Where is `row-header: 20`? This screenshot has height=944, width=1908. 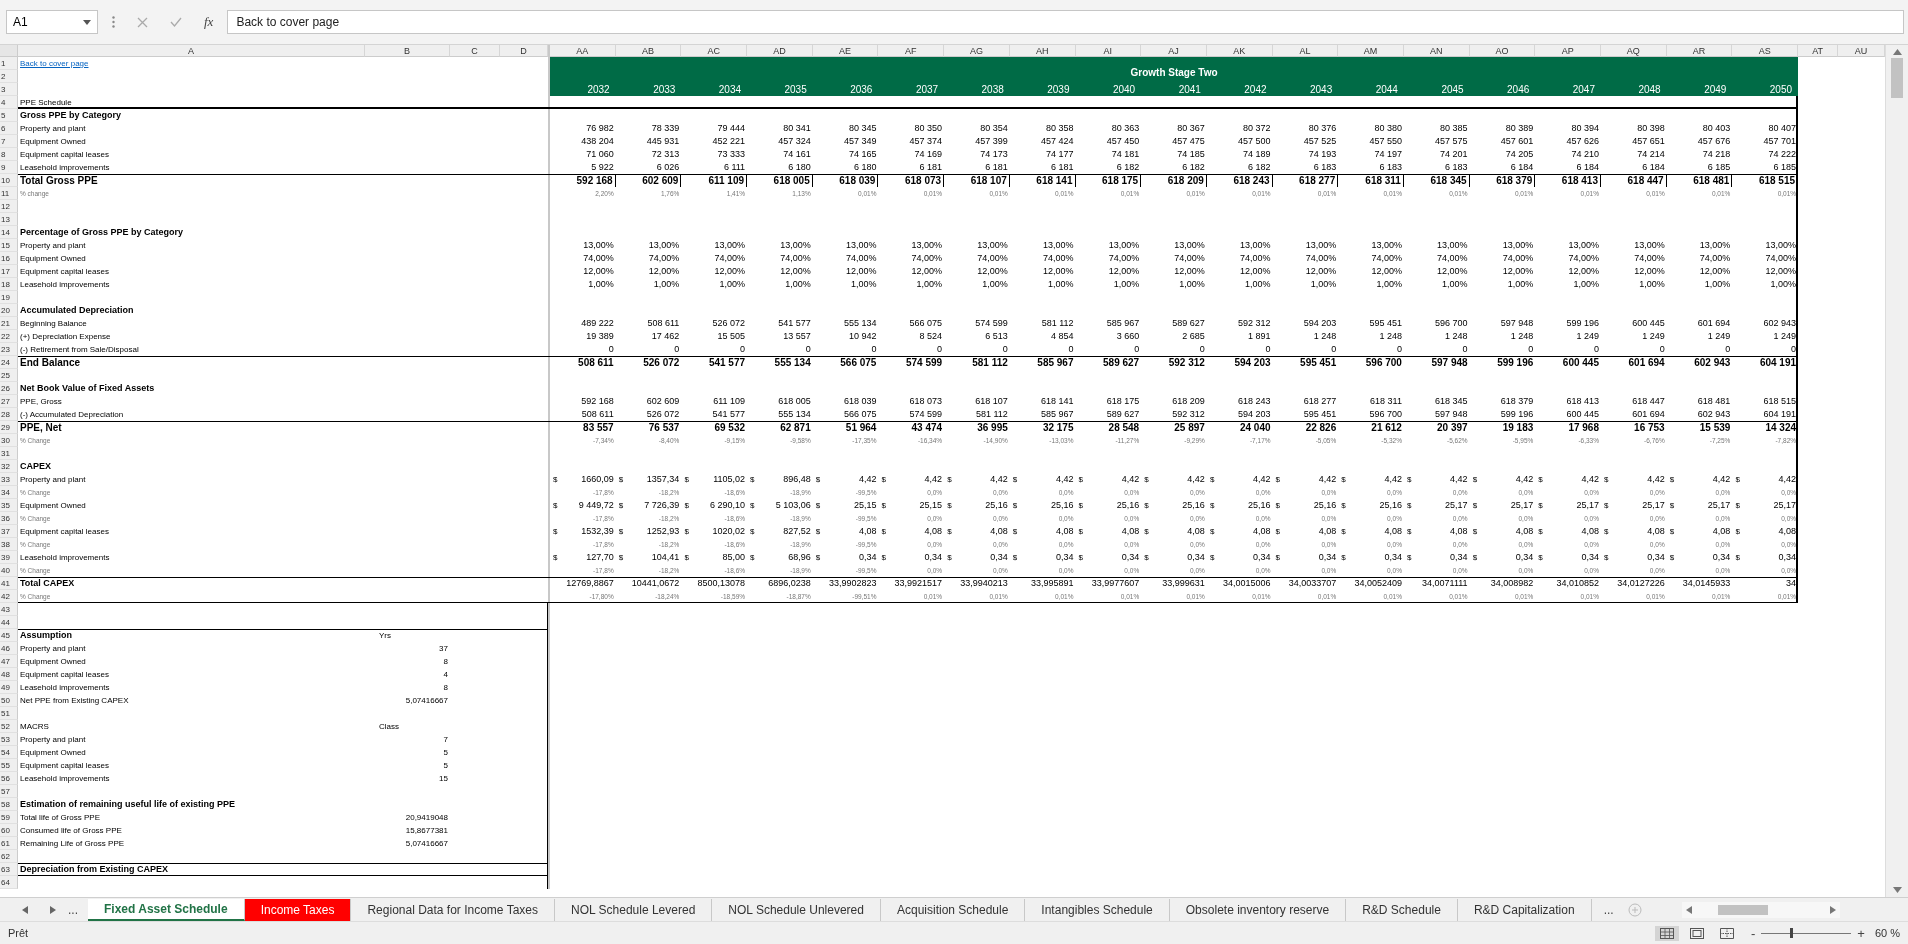
row-header: 20 is located at coordinates (9, 310).